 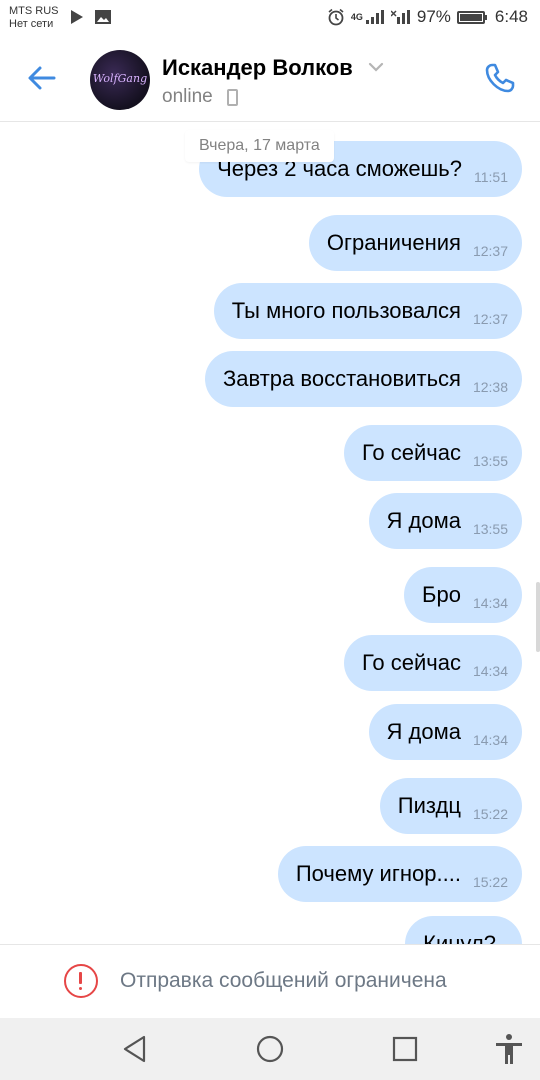 I want to click on status-right: 4G 97% 6:48, so click(x=427, y=17).